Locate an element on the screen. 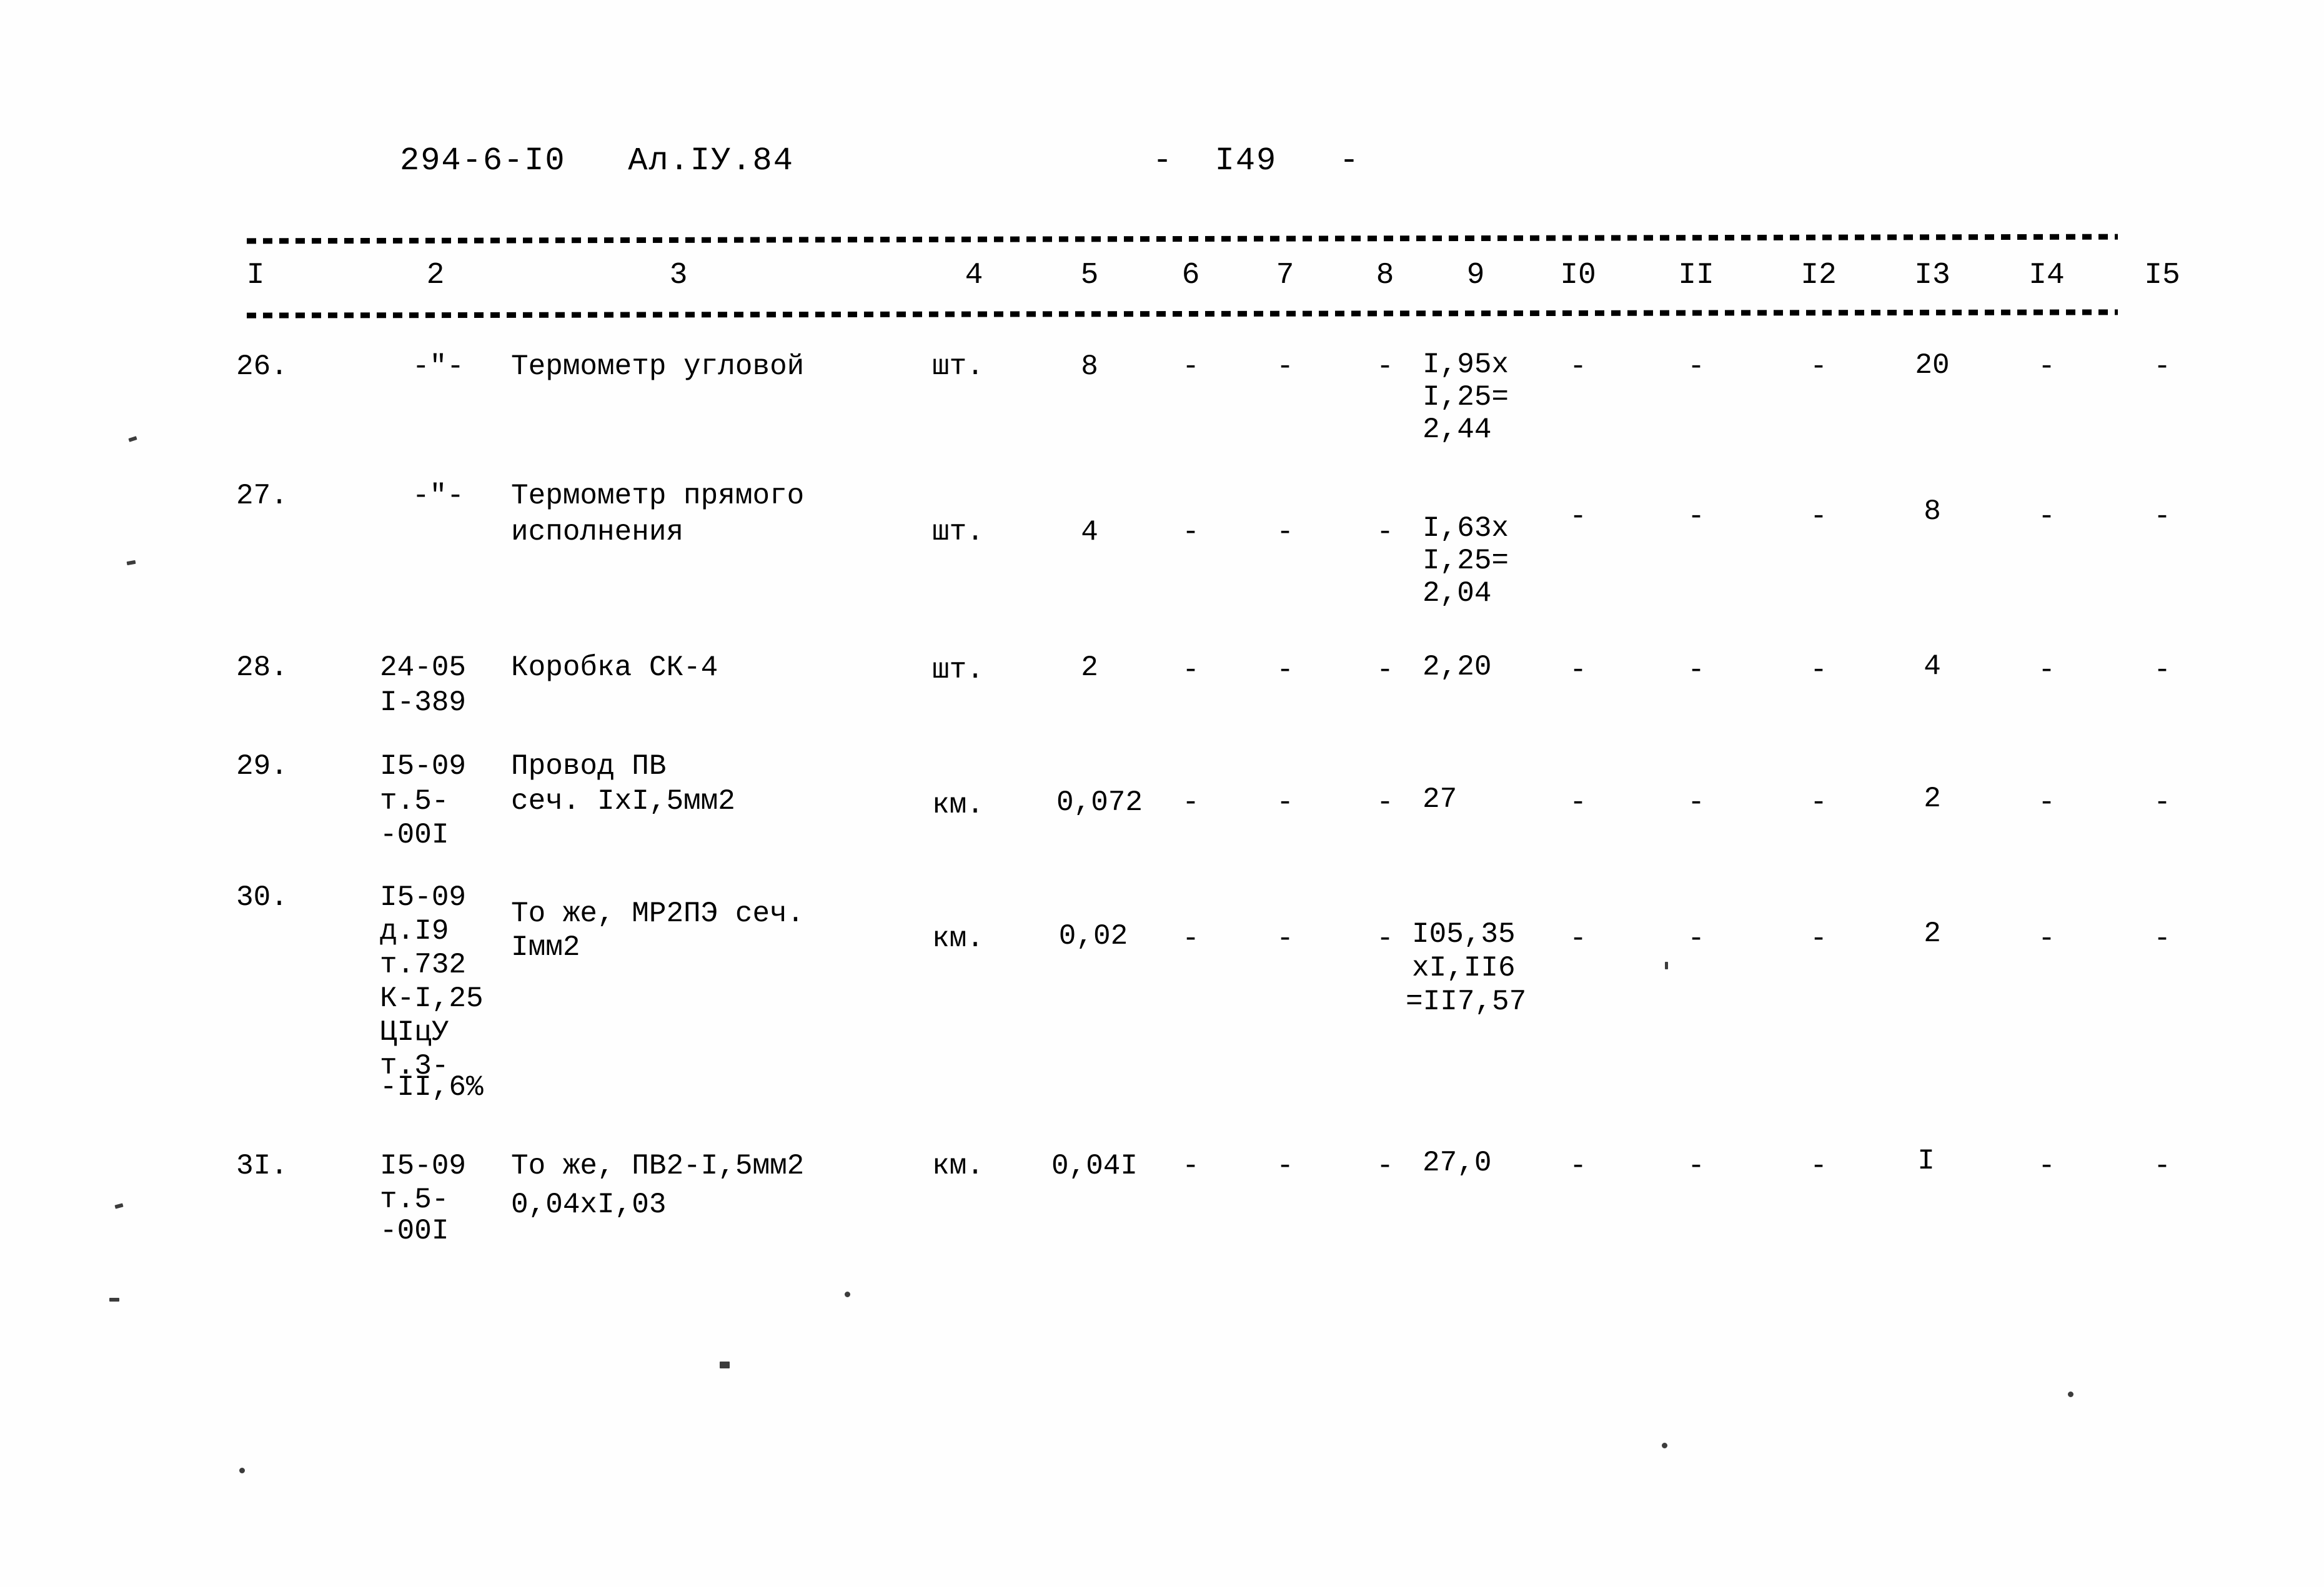 This screenshot has height=1587, width=2324. row-col13: 4 is located at coordinates (1933, 666).